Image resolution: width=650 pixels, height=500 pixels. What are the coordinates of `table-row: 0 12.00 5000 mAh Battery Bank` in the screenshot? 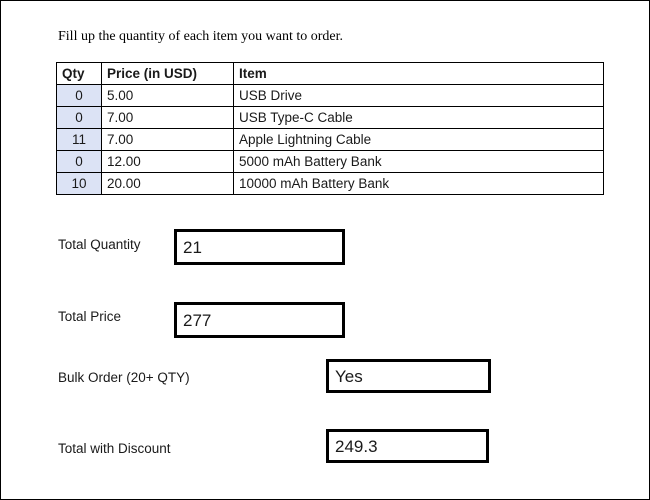 It's located at (330, 161).